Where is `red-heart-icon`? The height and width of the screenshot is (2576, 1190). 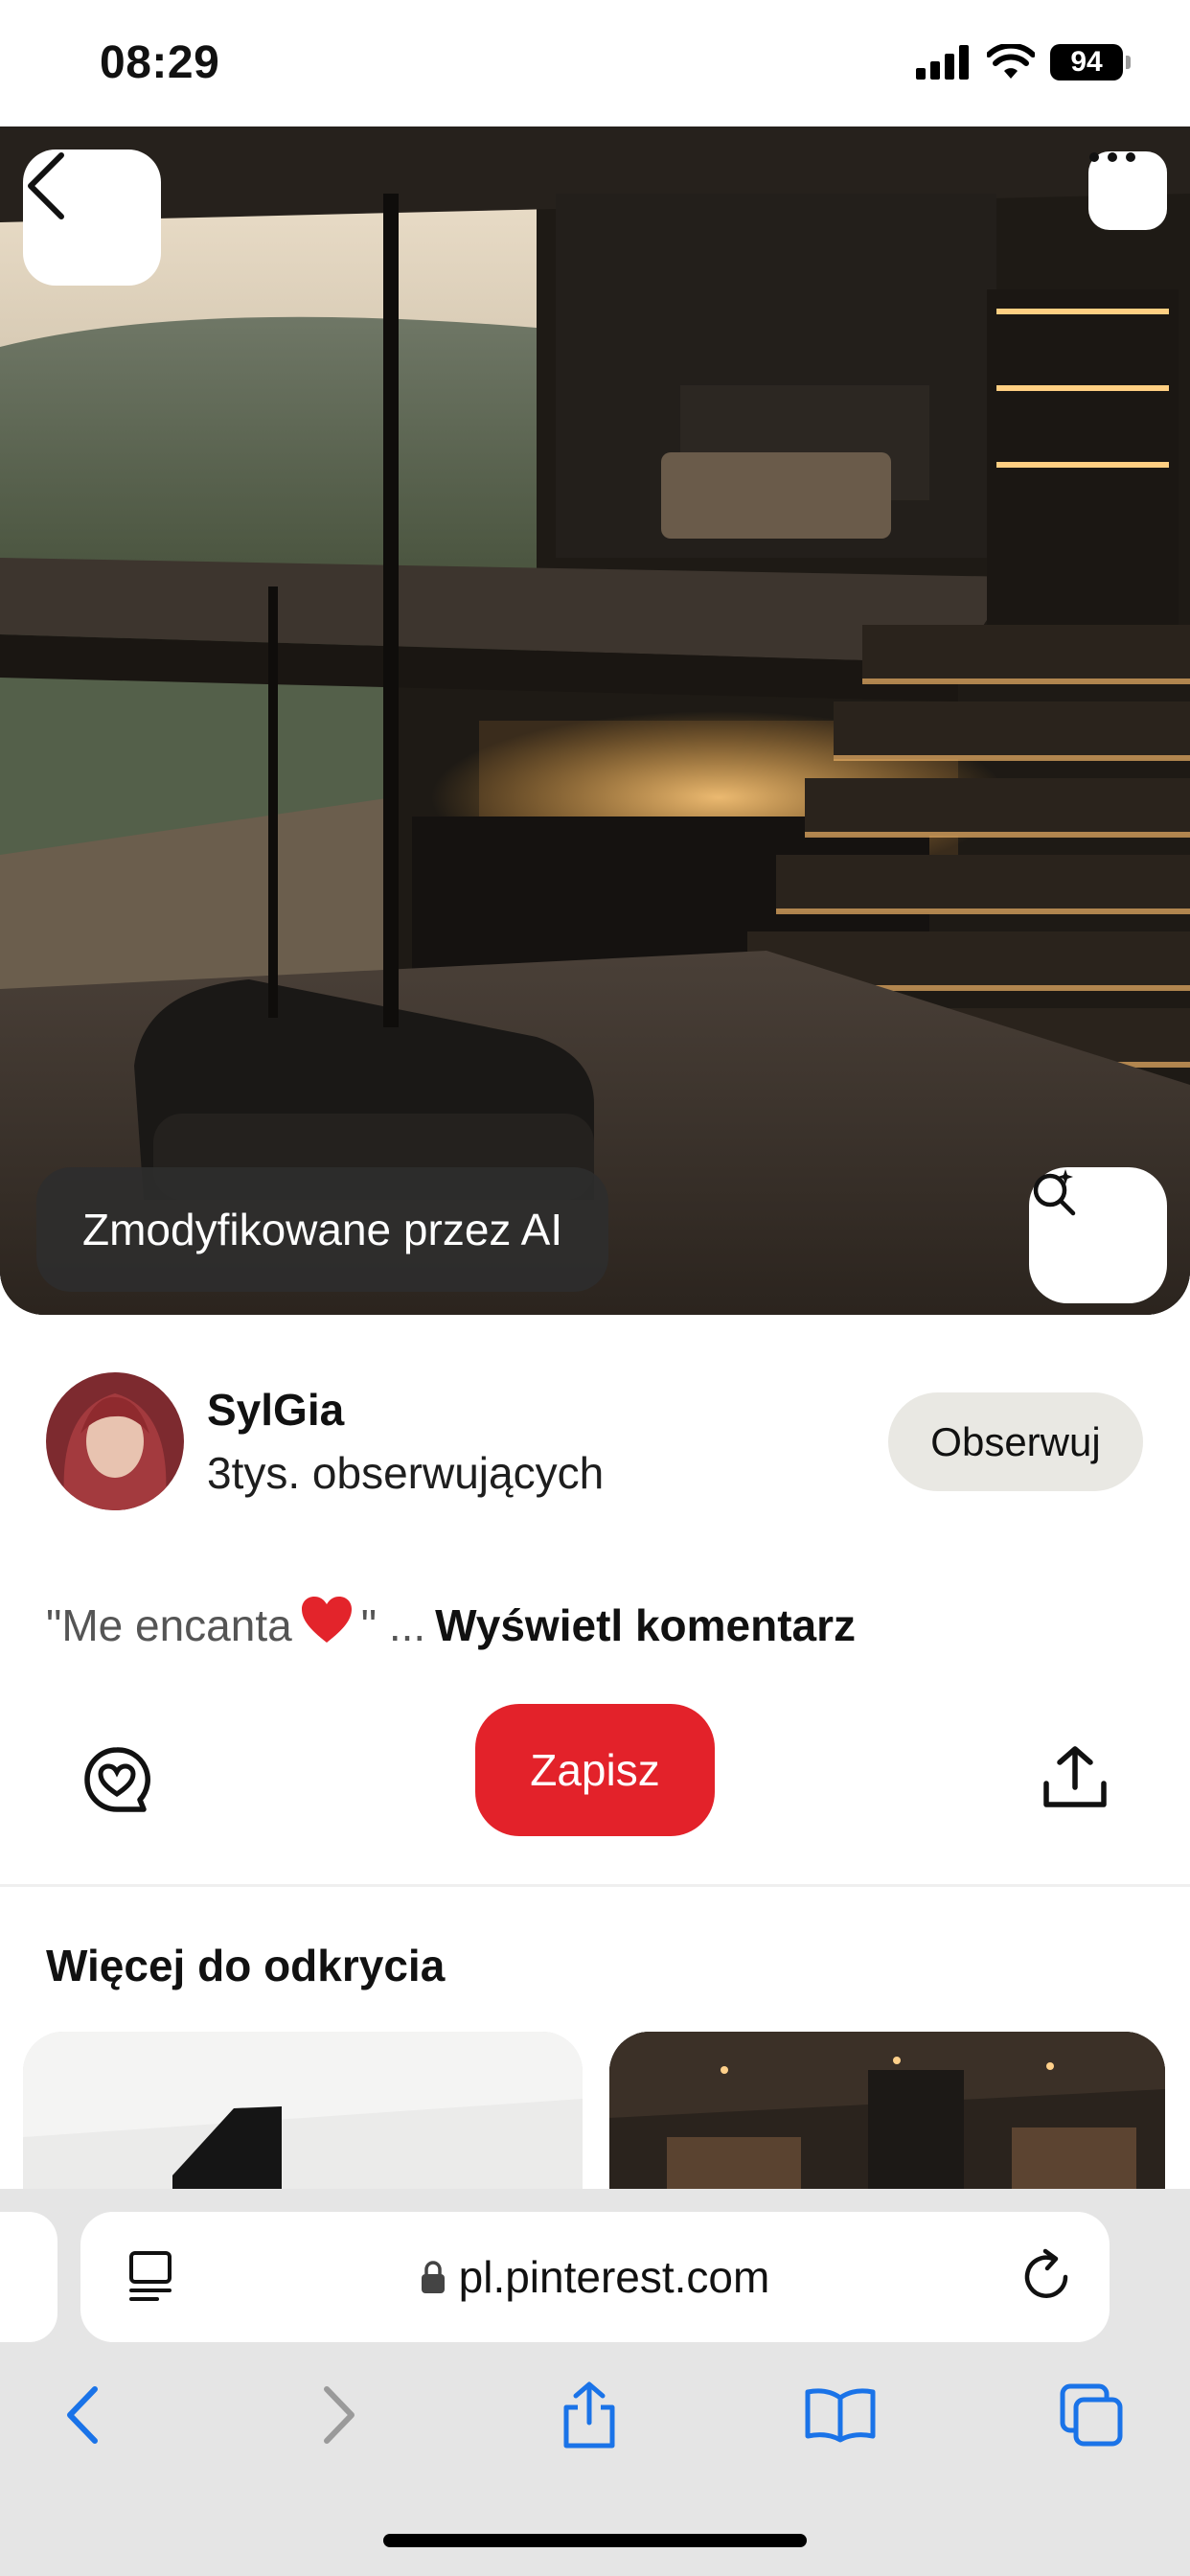
red-heart-icon is located at coordinates (326, 1620).